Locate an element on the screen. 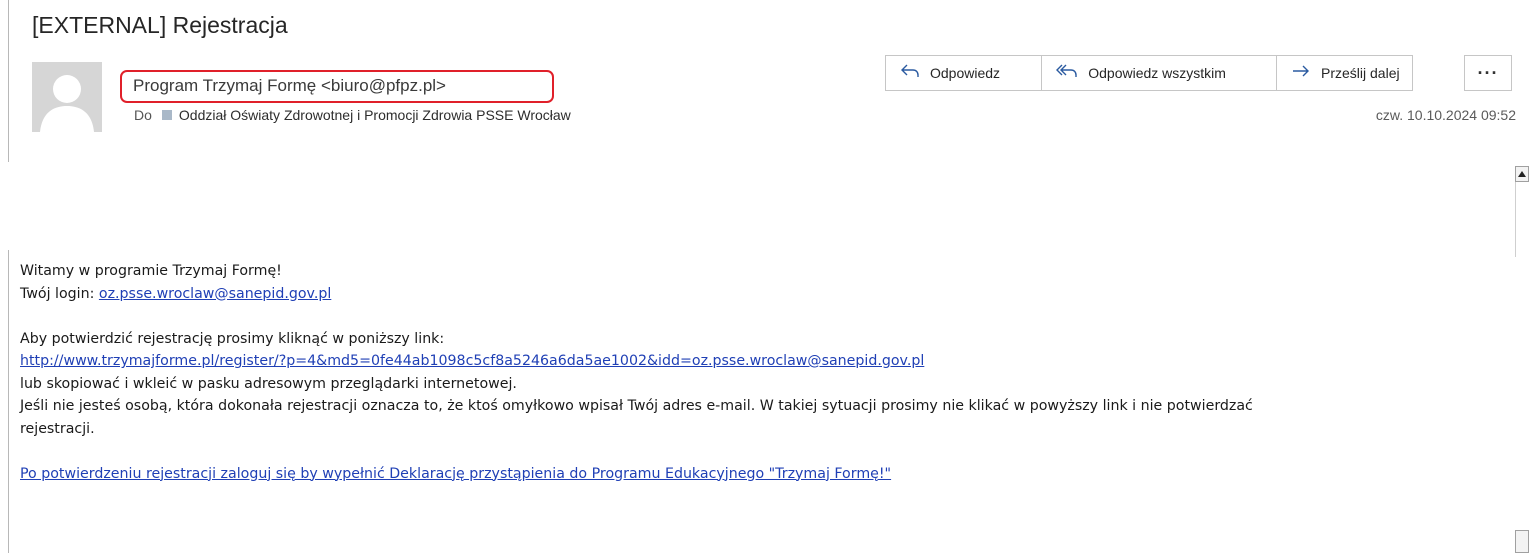 The image size is (1535, 553). warning-line-continued: rejestracji. is located at coordinates (57, 428).